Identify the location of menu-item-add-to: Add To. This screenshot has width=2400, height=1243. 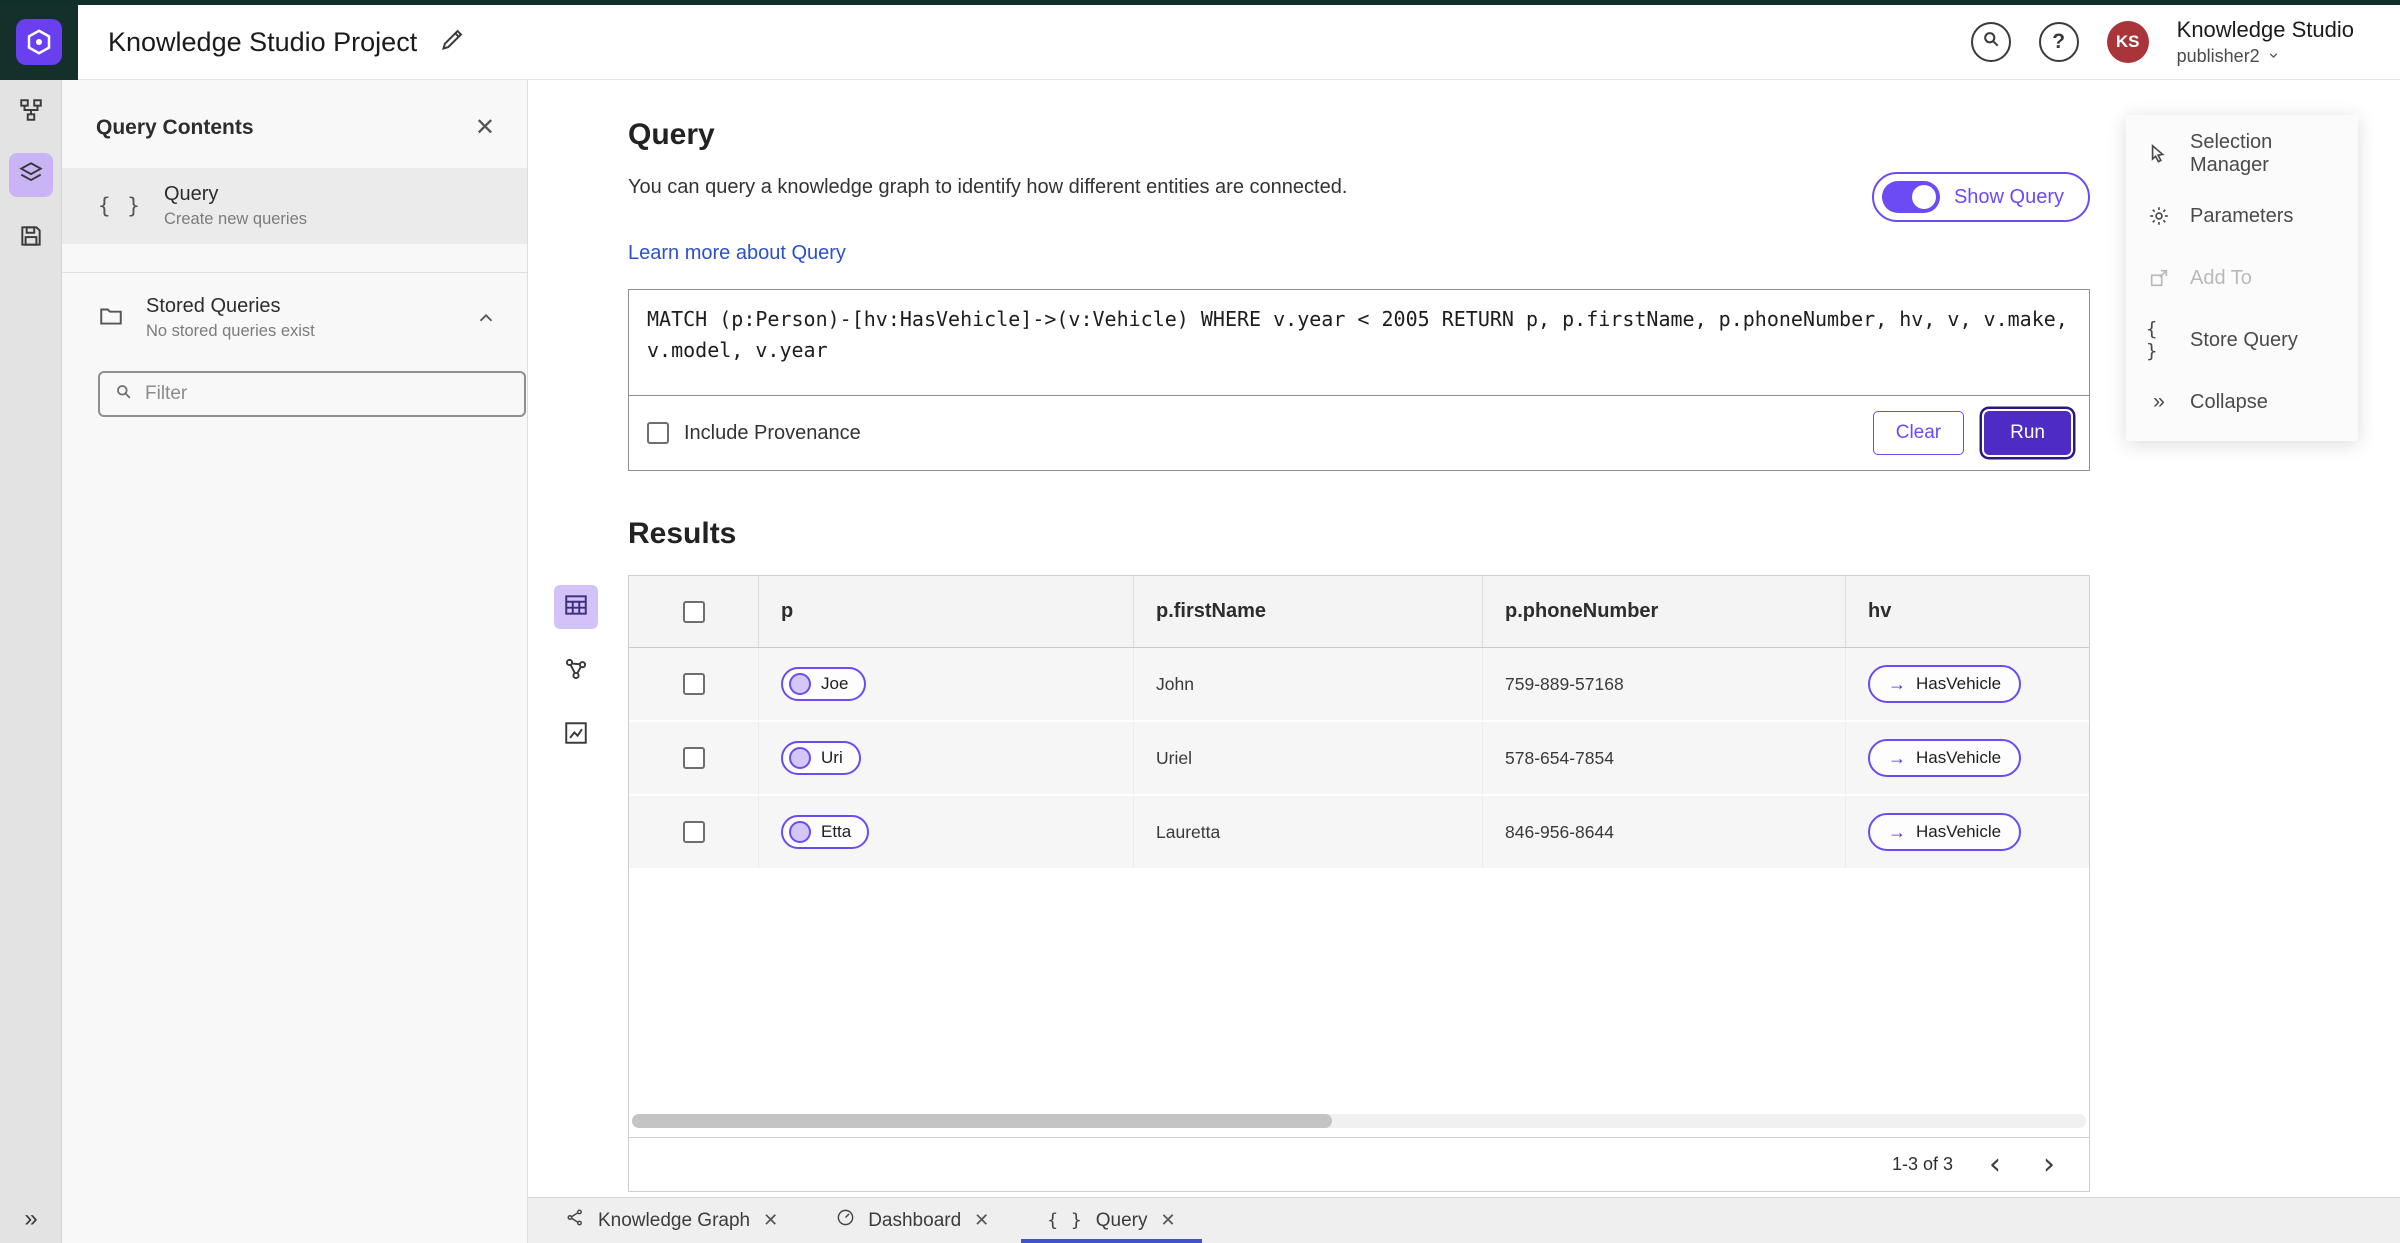
(2242, 278).